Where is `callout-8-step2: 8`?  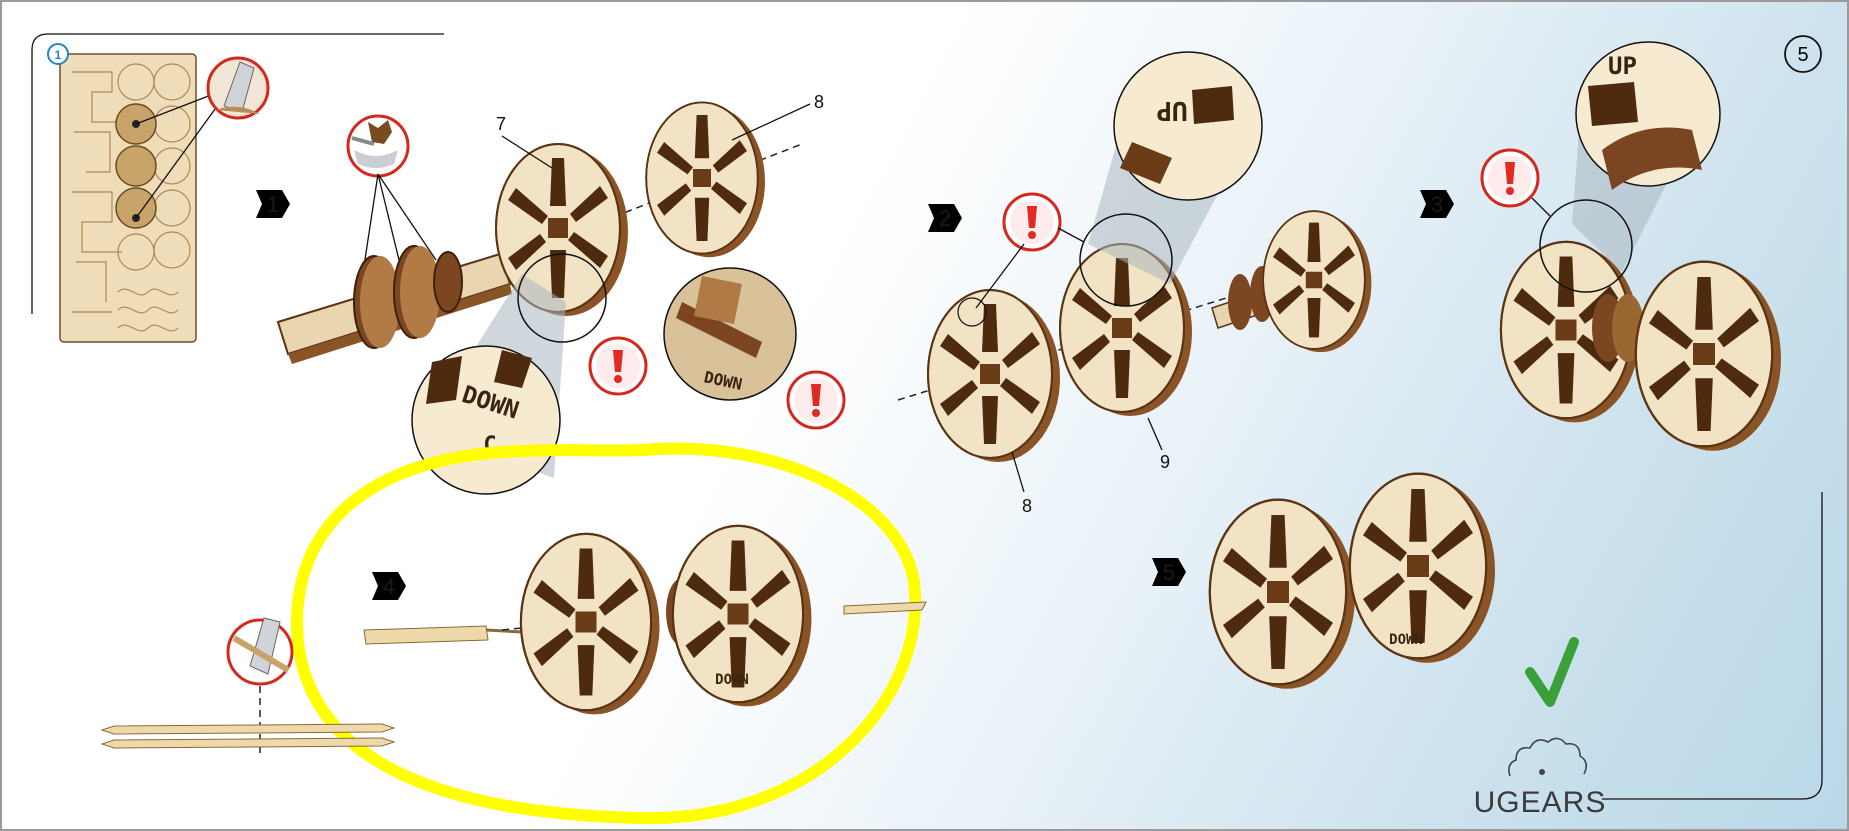 callout-8-step2: 8 is located at coordinates (1027, 506).